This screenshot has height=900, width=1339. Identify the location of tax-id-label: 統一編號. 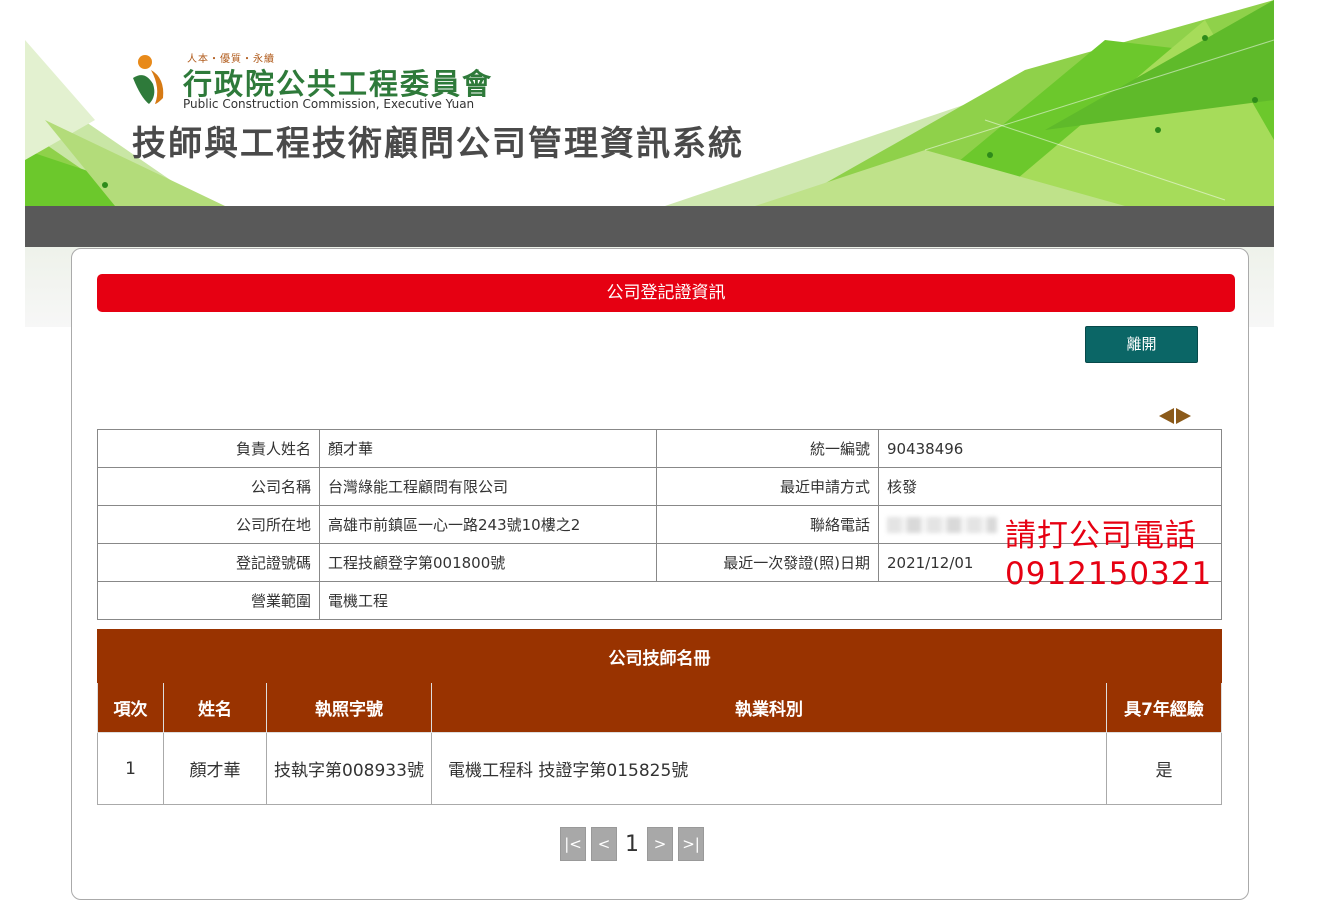
(767, 448).